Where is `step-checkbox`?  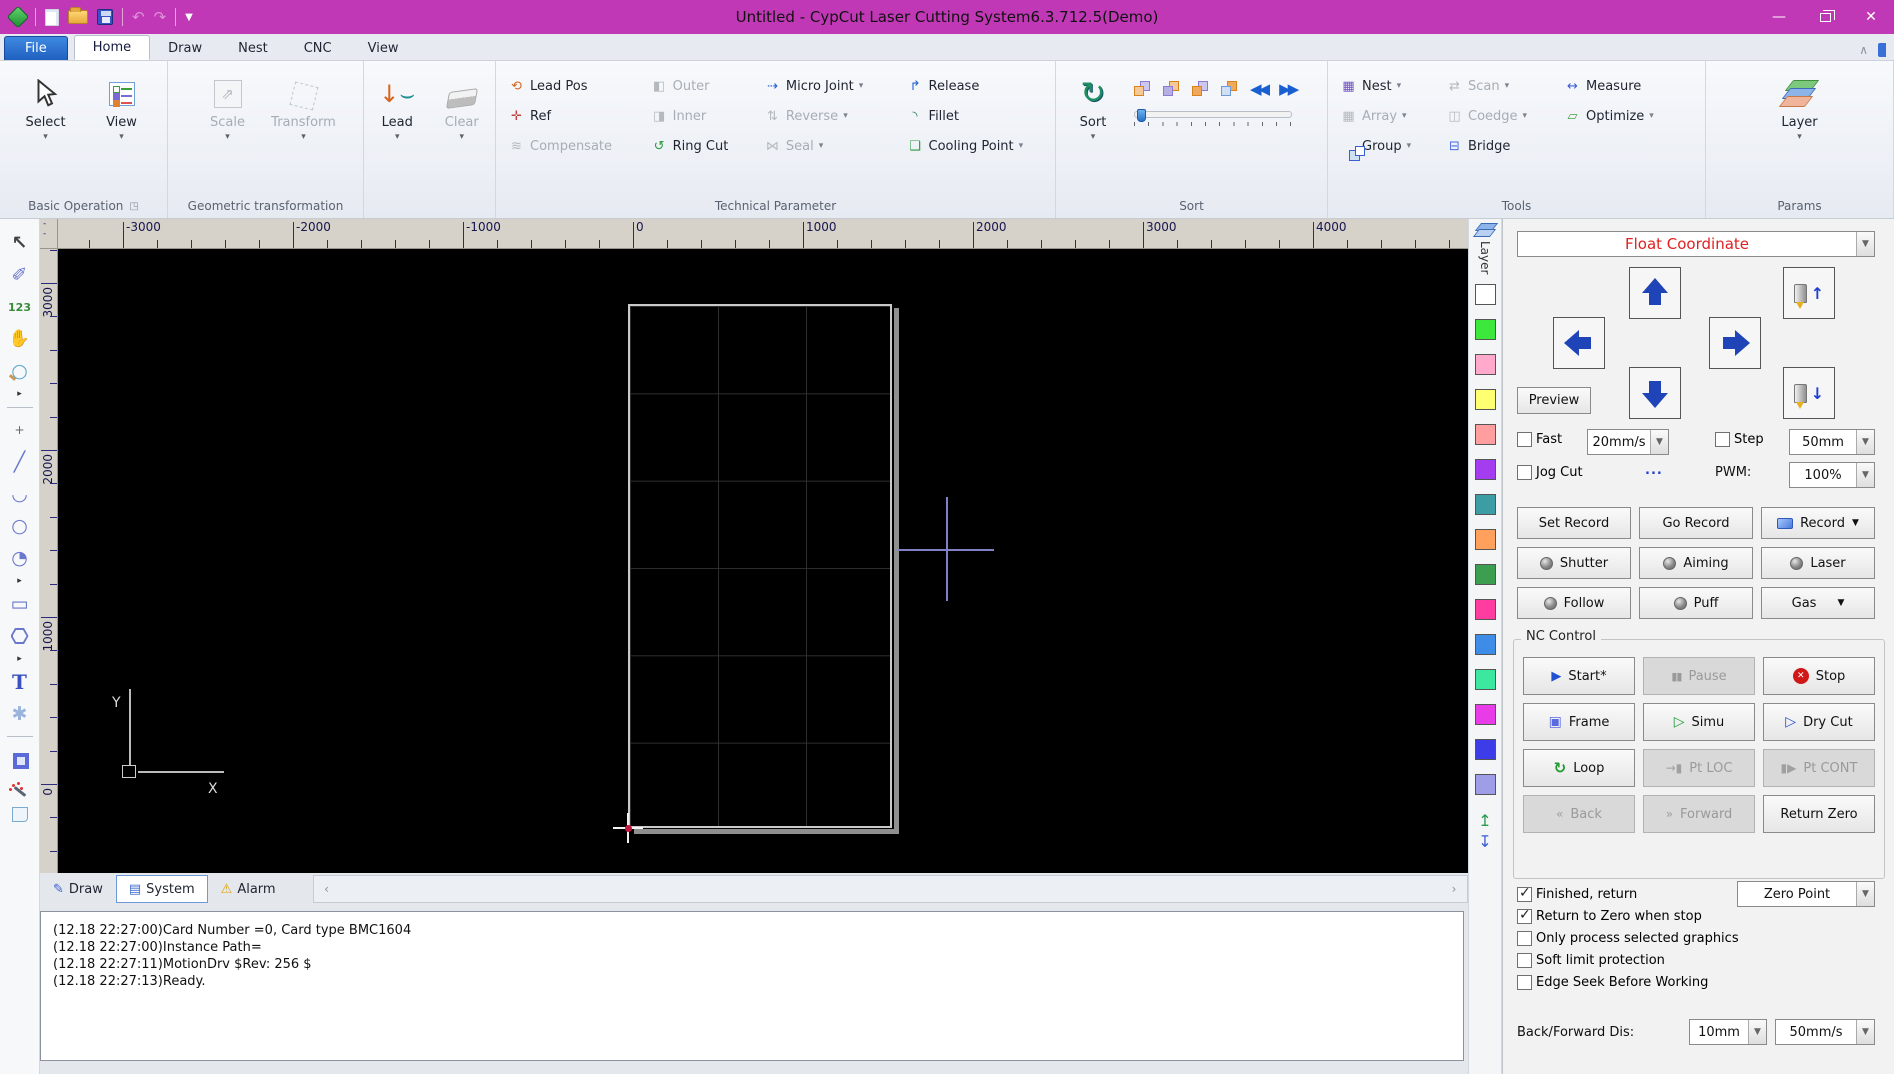
step-checkbox is located at coordinates (1722, 439).